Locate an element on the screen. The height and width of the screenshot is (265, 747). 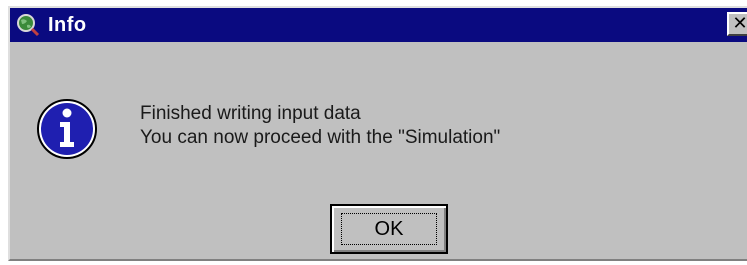
message-line-1: Finished writing input data is located at coordinates (250, 113).